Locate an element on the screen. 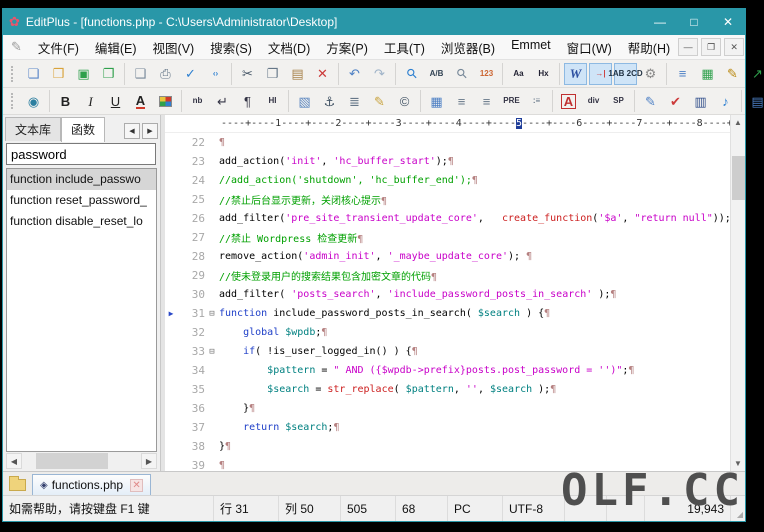  heading-icon: HI is located at coordinates (272, 101).